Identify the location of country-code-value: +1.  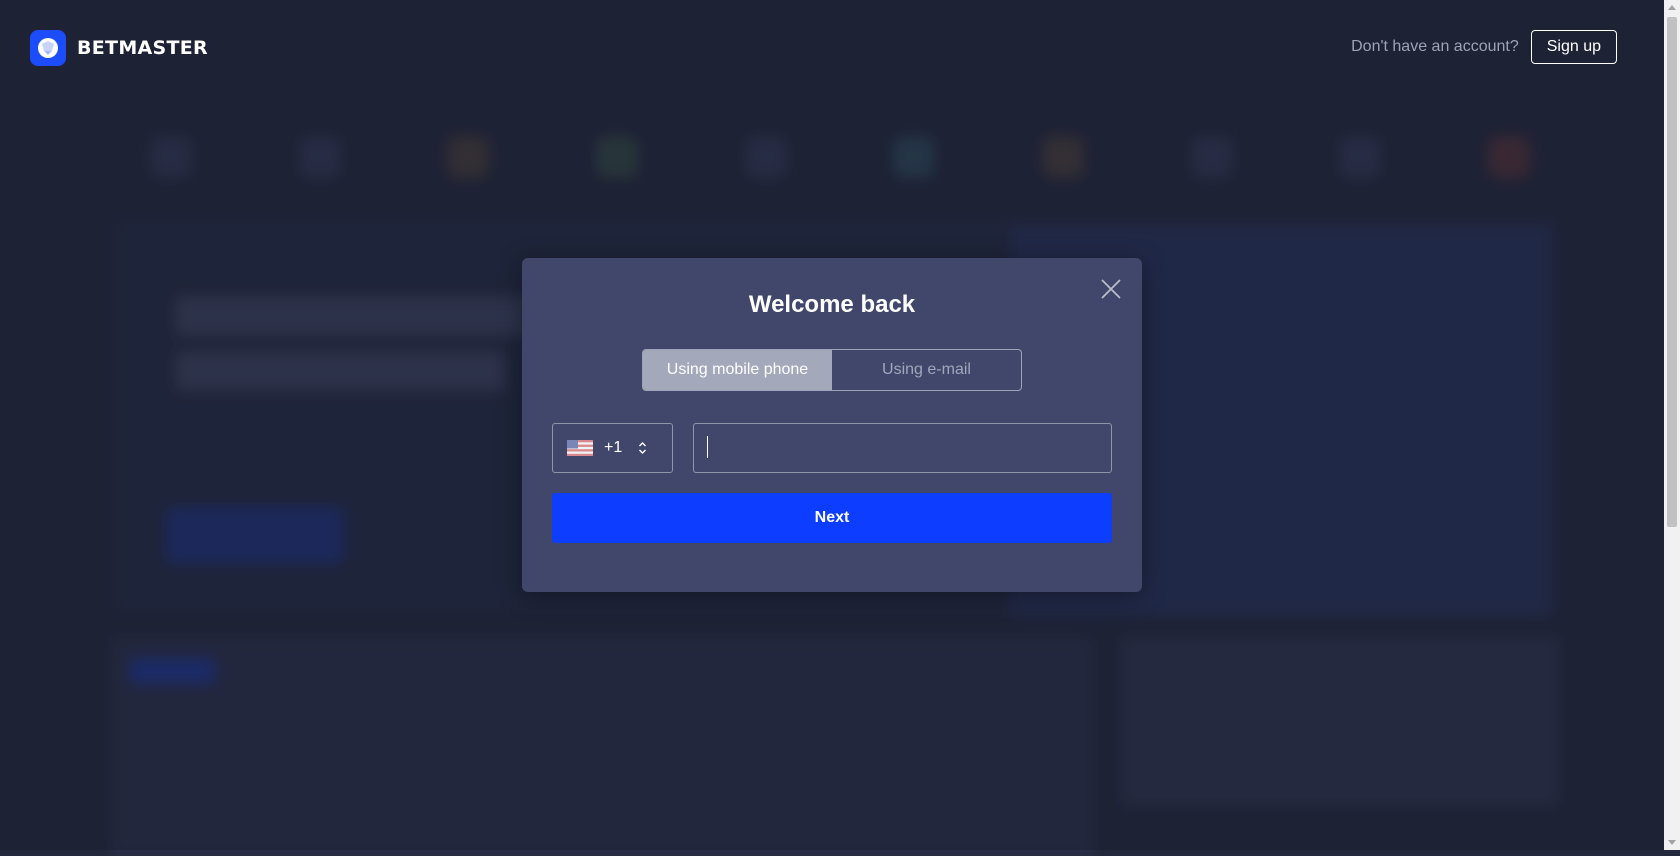
(613, 447).